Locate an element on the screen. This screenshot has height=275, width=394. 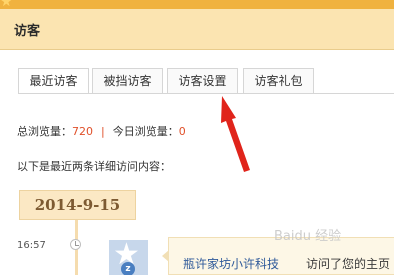
red-arrow-shape is located at coordinates (235, 134).